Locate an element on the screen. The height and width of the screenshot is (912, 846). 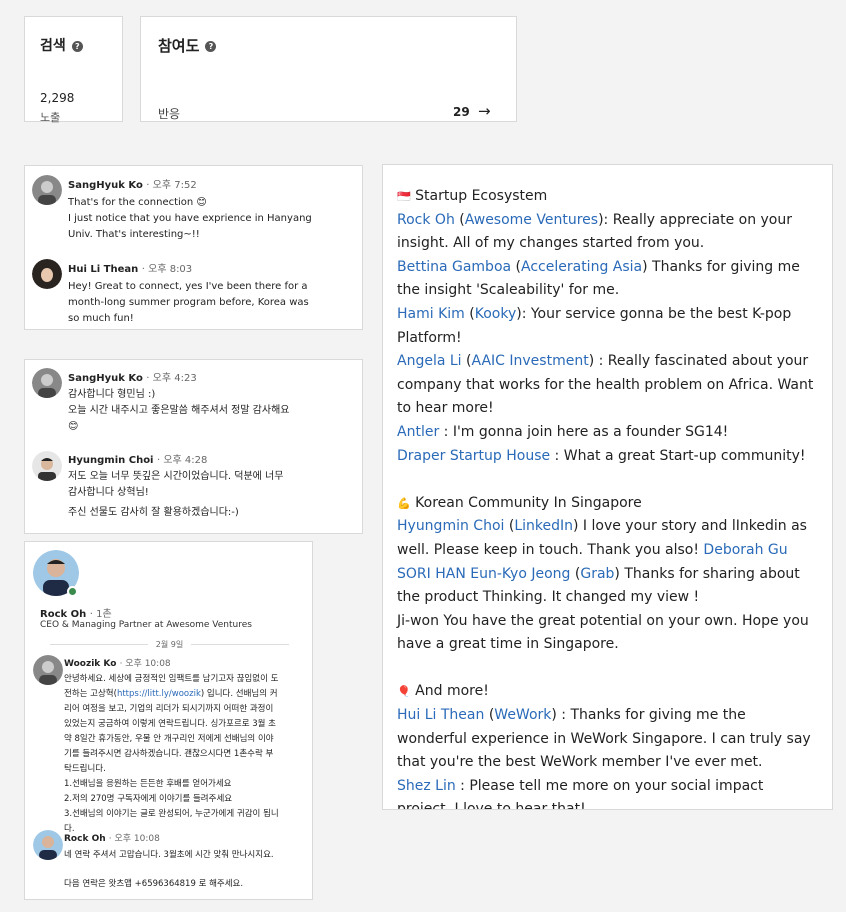
flexed-arm-icon: 💪 is located at coordinates (404, 503).